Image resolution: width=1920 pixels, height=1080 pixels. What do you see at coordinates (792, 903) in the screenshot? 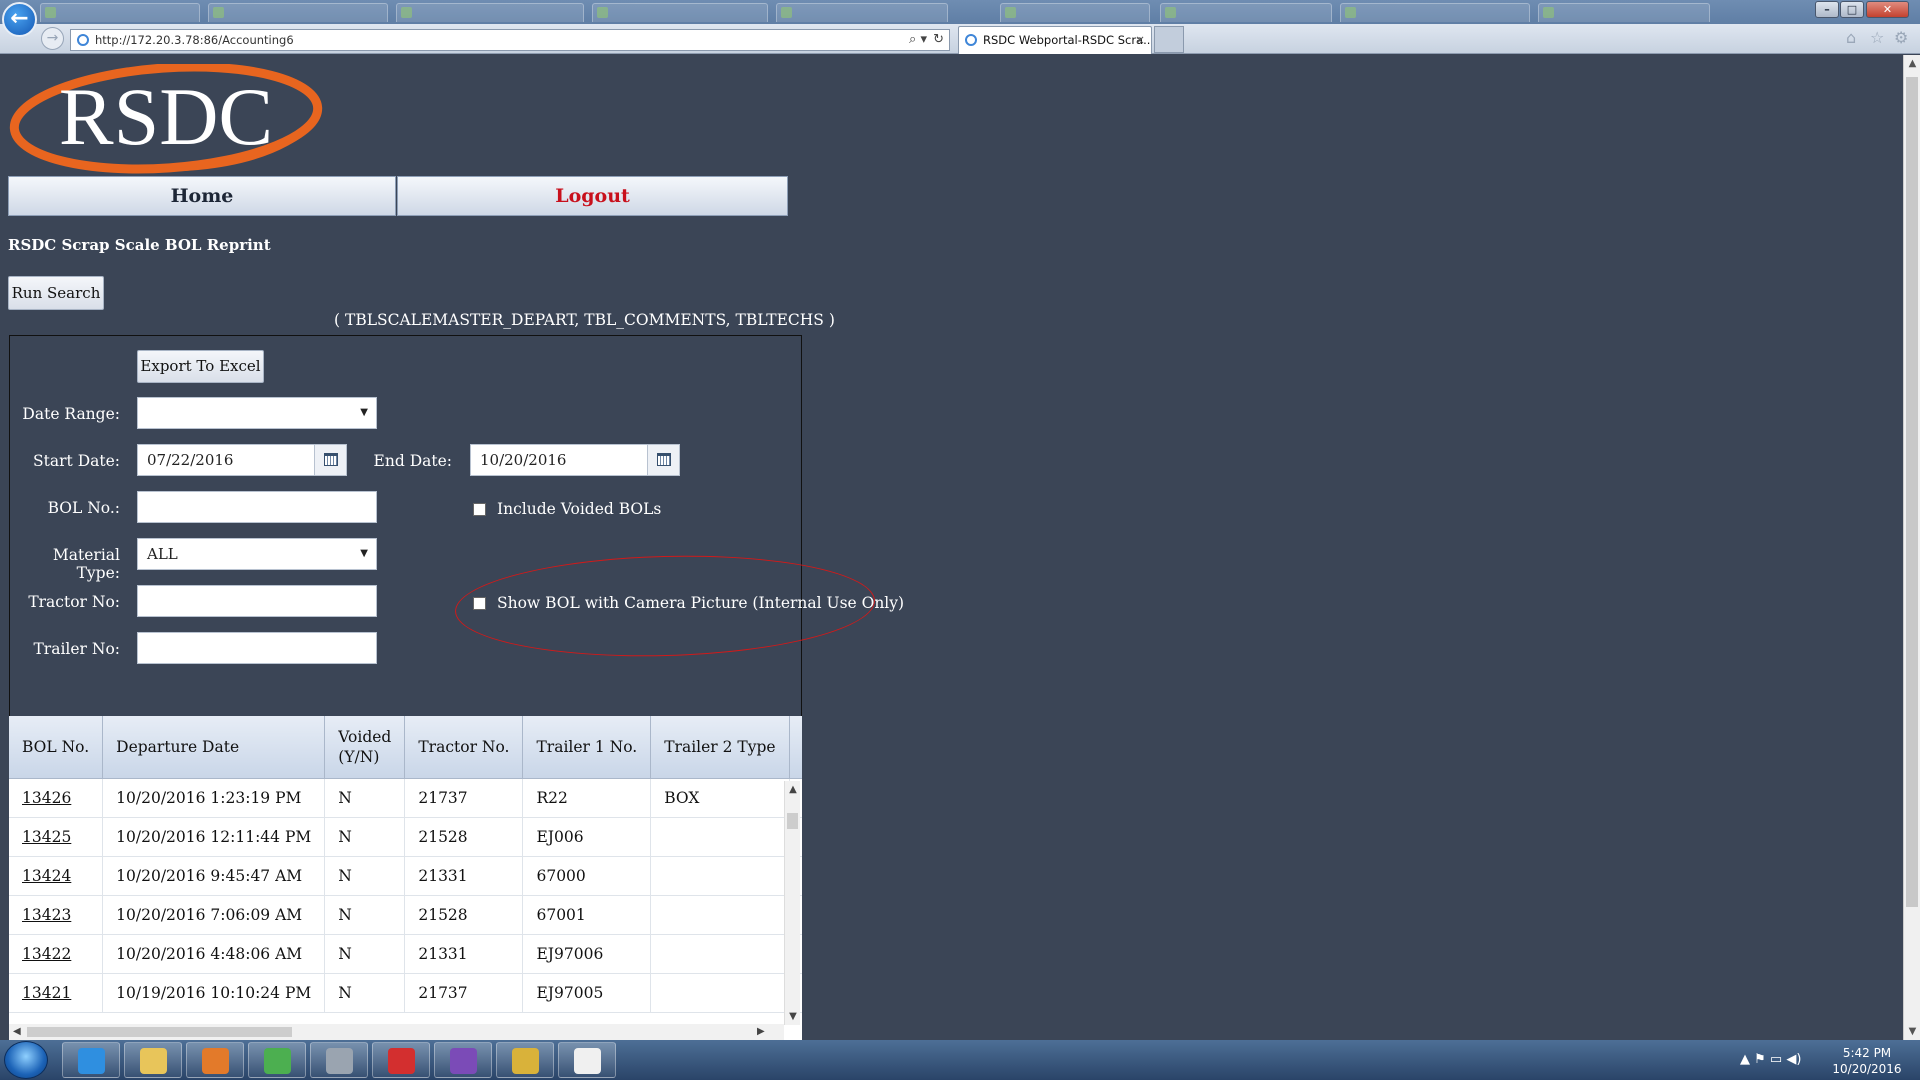
I see `grid-vertical-scrollbar: ▲ ▼` at bounding box center [792, 903].